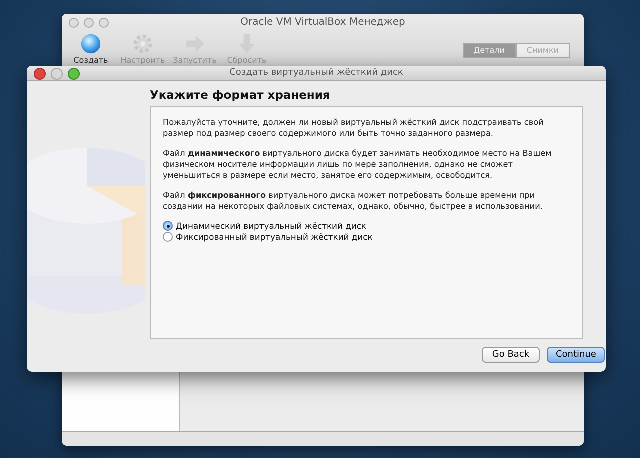  I want to click on gear-icon, so click(143, 44).